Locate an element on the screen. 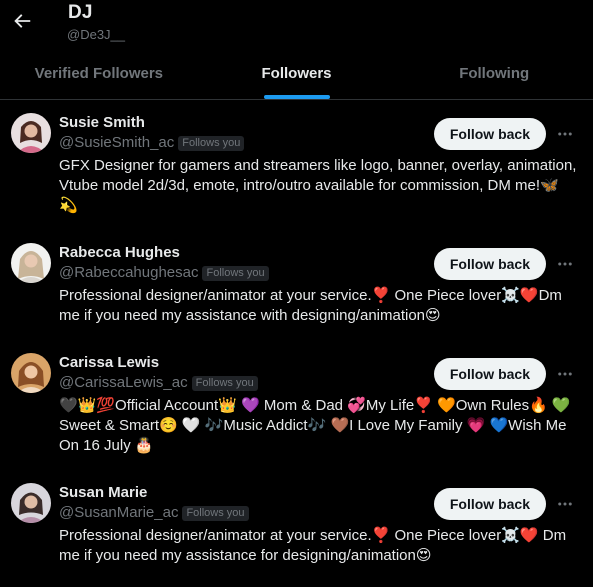  tab-label: Followers is located at coordinates (296, 73).